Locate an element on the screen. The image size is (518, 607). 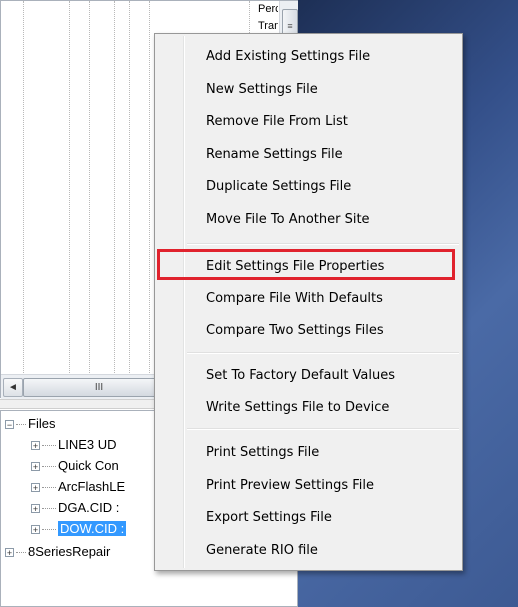
tree-item-label: LINE3 UD is located at coordinates (87, 444).